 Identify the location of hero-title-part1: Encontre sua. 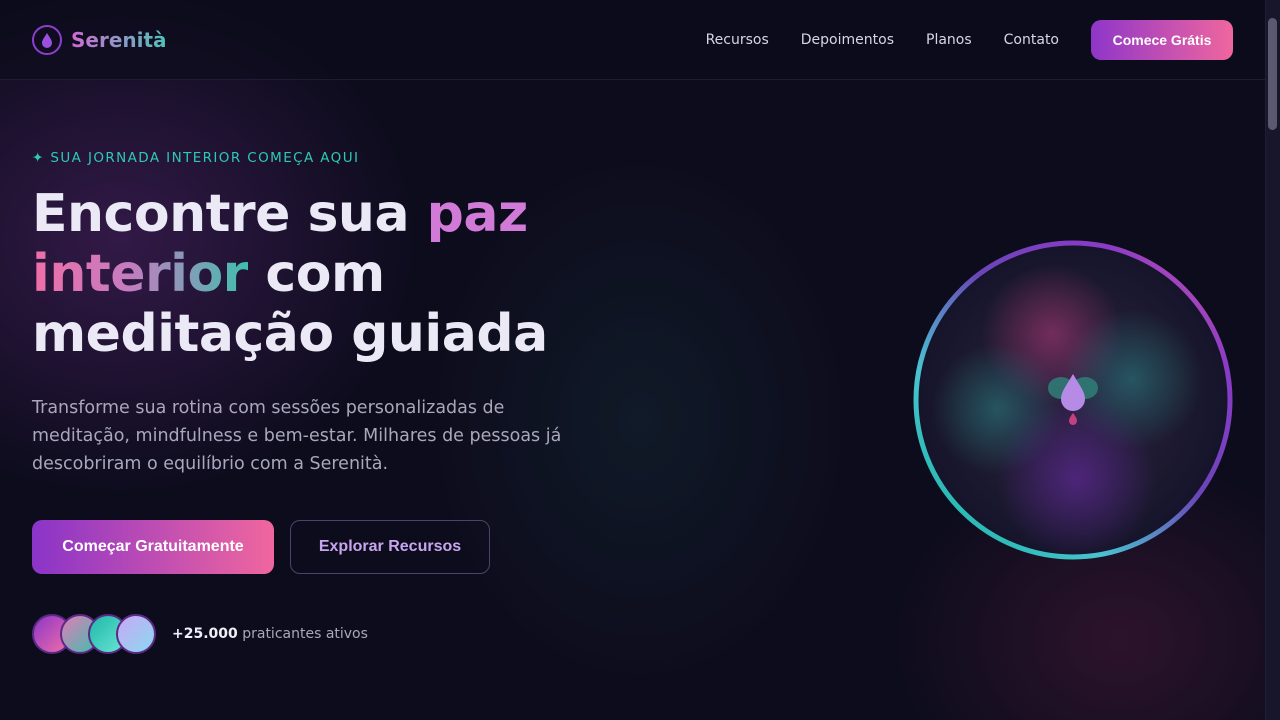
(229, 214).